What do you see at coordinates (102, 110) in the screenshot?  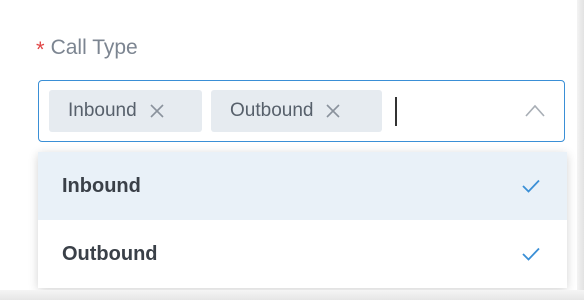 I see `tag-label: Inbound` at bounding box center [102, 110].